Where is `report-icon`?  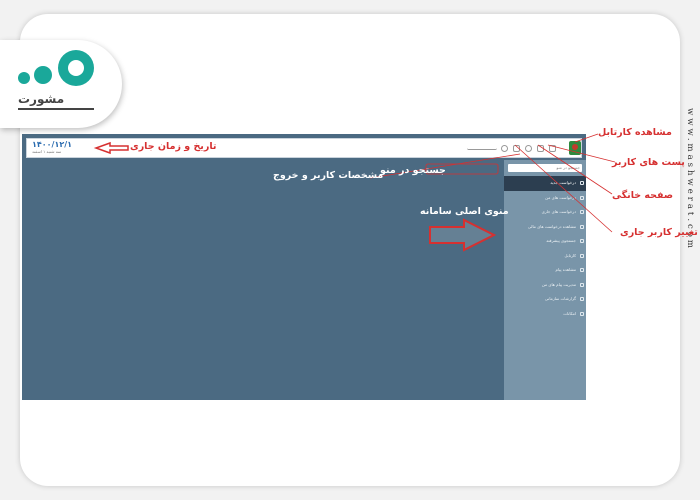
report-icon is located at coordinates (582, 299).